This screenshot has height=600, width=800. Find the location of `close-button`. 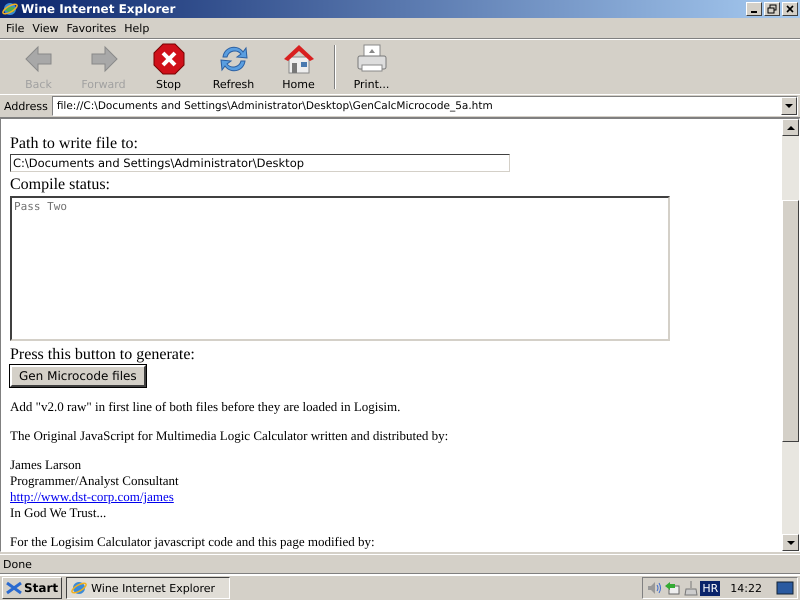

close-button is located at coordinates (790, 9).